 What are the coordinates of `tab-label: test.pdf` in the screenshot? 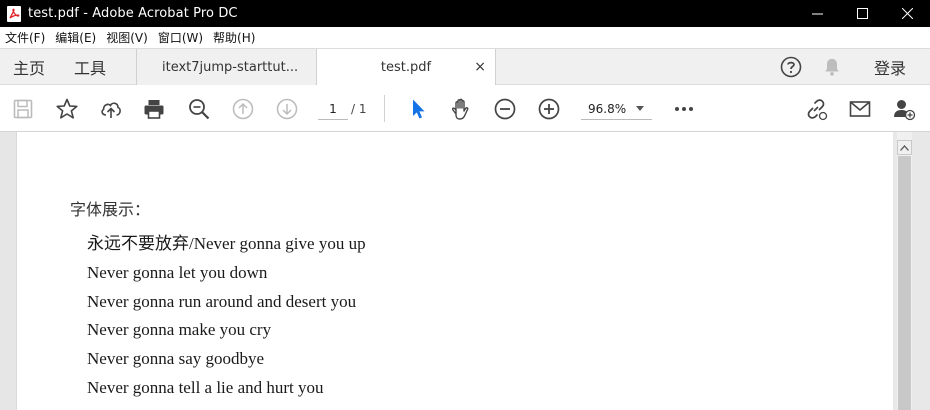 It's located at (406, 67).